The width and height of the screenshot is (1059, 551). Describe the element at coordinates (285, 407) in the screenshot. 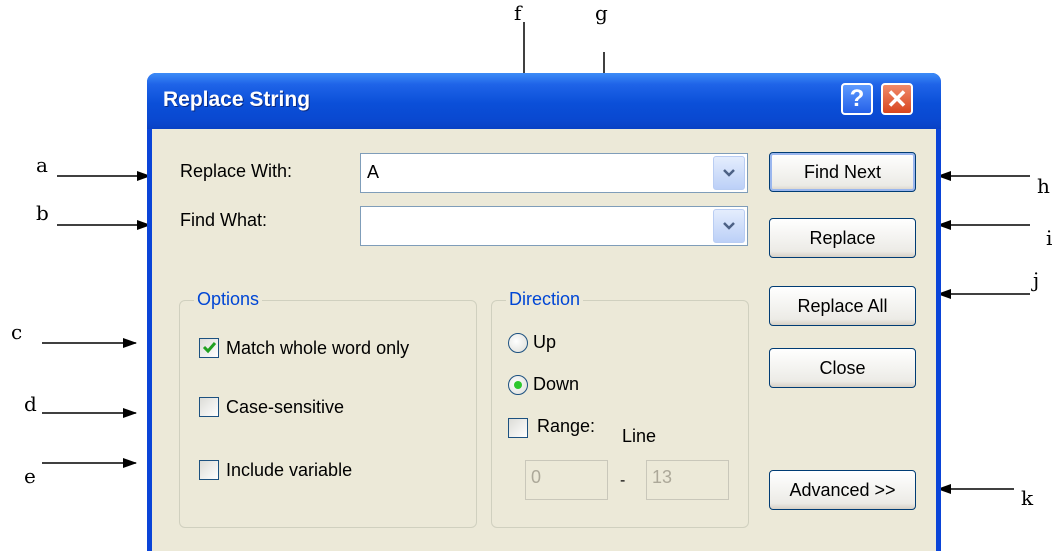

I see `case-sensitive-label: Case-sensitive` at that location.